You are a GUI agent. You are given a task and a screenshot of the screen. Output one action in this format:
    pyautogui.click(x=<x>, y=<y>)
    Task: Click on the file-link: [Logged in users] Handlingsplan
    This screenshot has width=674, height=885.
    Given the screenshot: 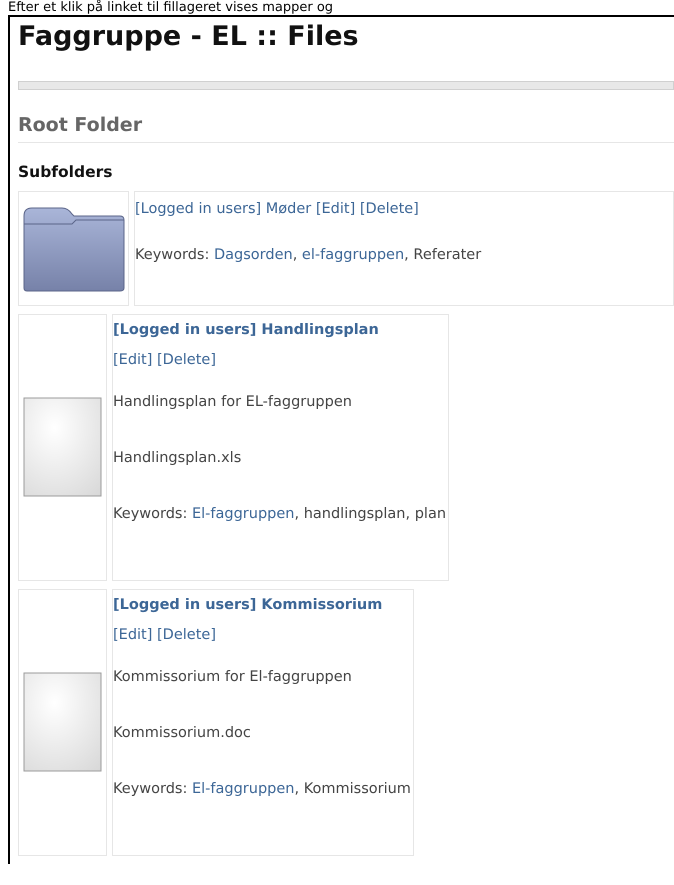 What is the action you would take?
    pyautogui.click(x=246, y=330)
    